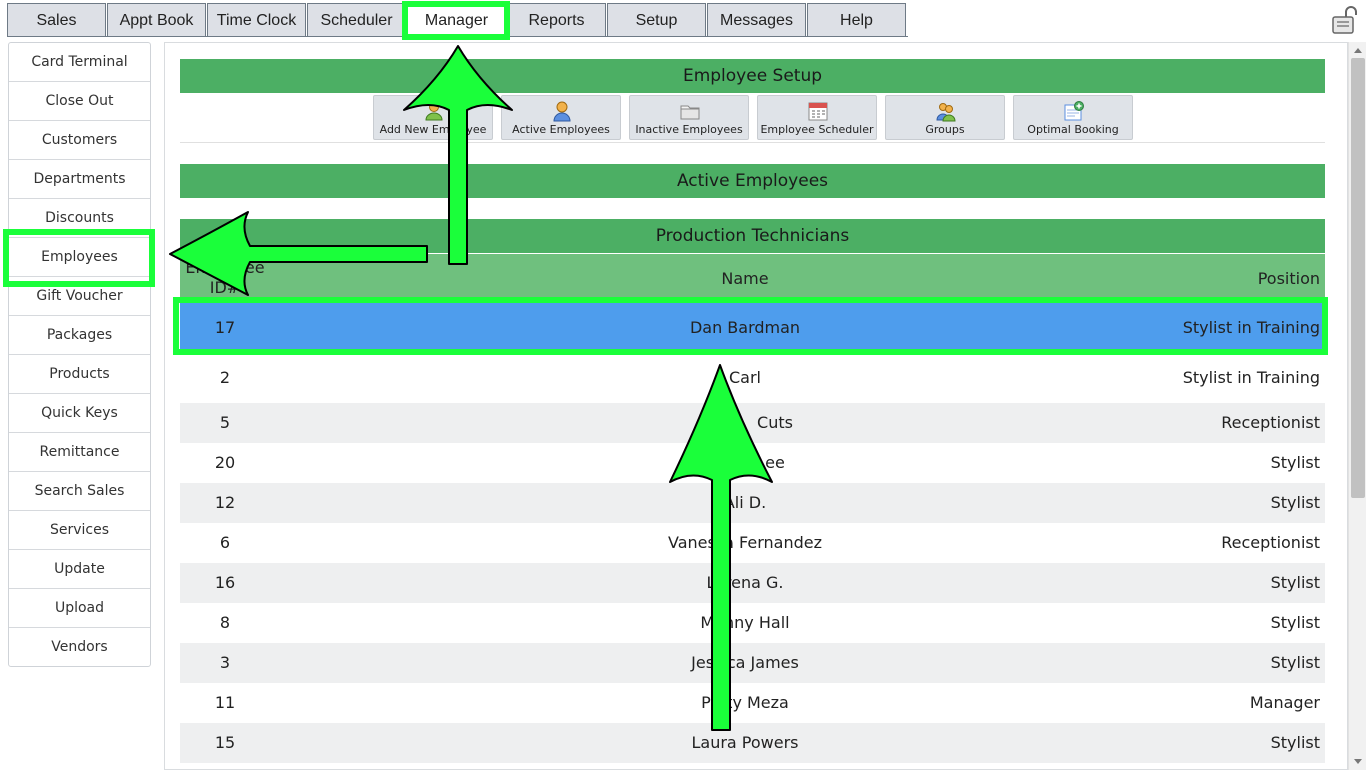 The height and width of the screenshot is (779, 1366). What do you see at coordinates (225, 327) in the screenshot?
I see `employee-id: 17` at bounding box center [225, 327].